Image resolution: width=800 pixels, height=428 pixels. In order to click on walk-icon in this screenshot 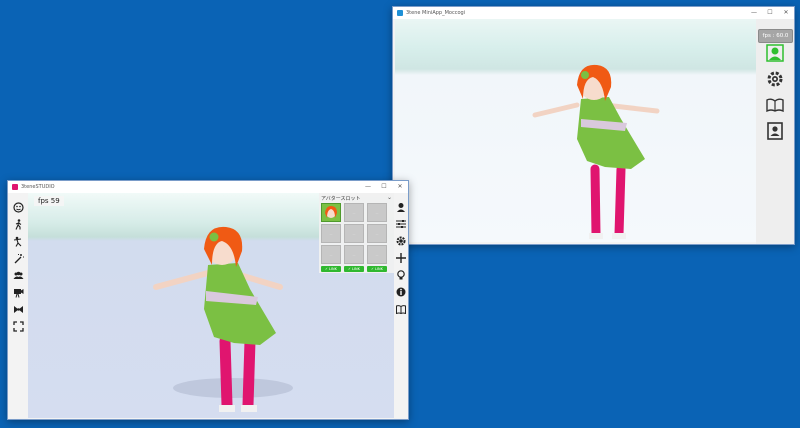, I will do `click(17, 224)`.